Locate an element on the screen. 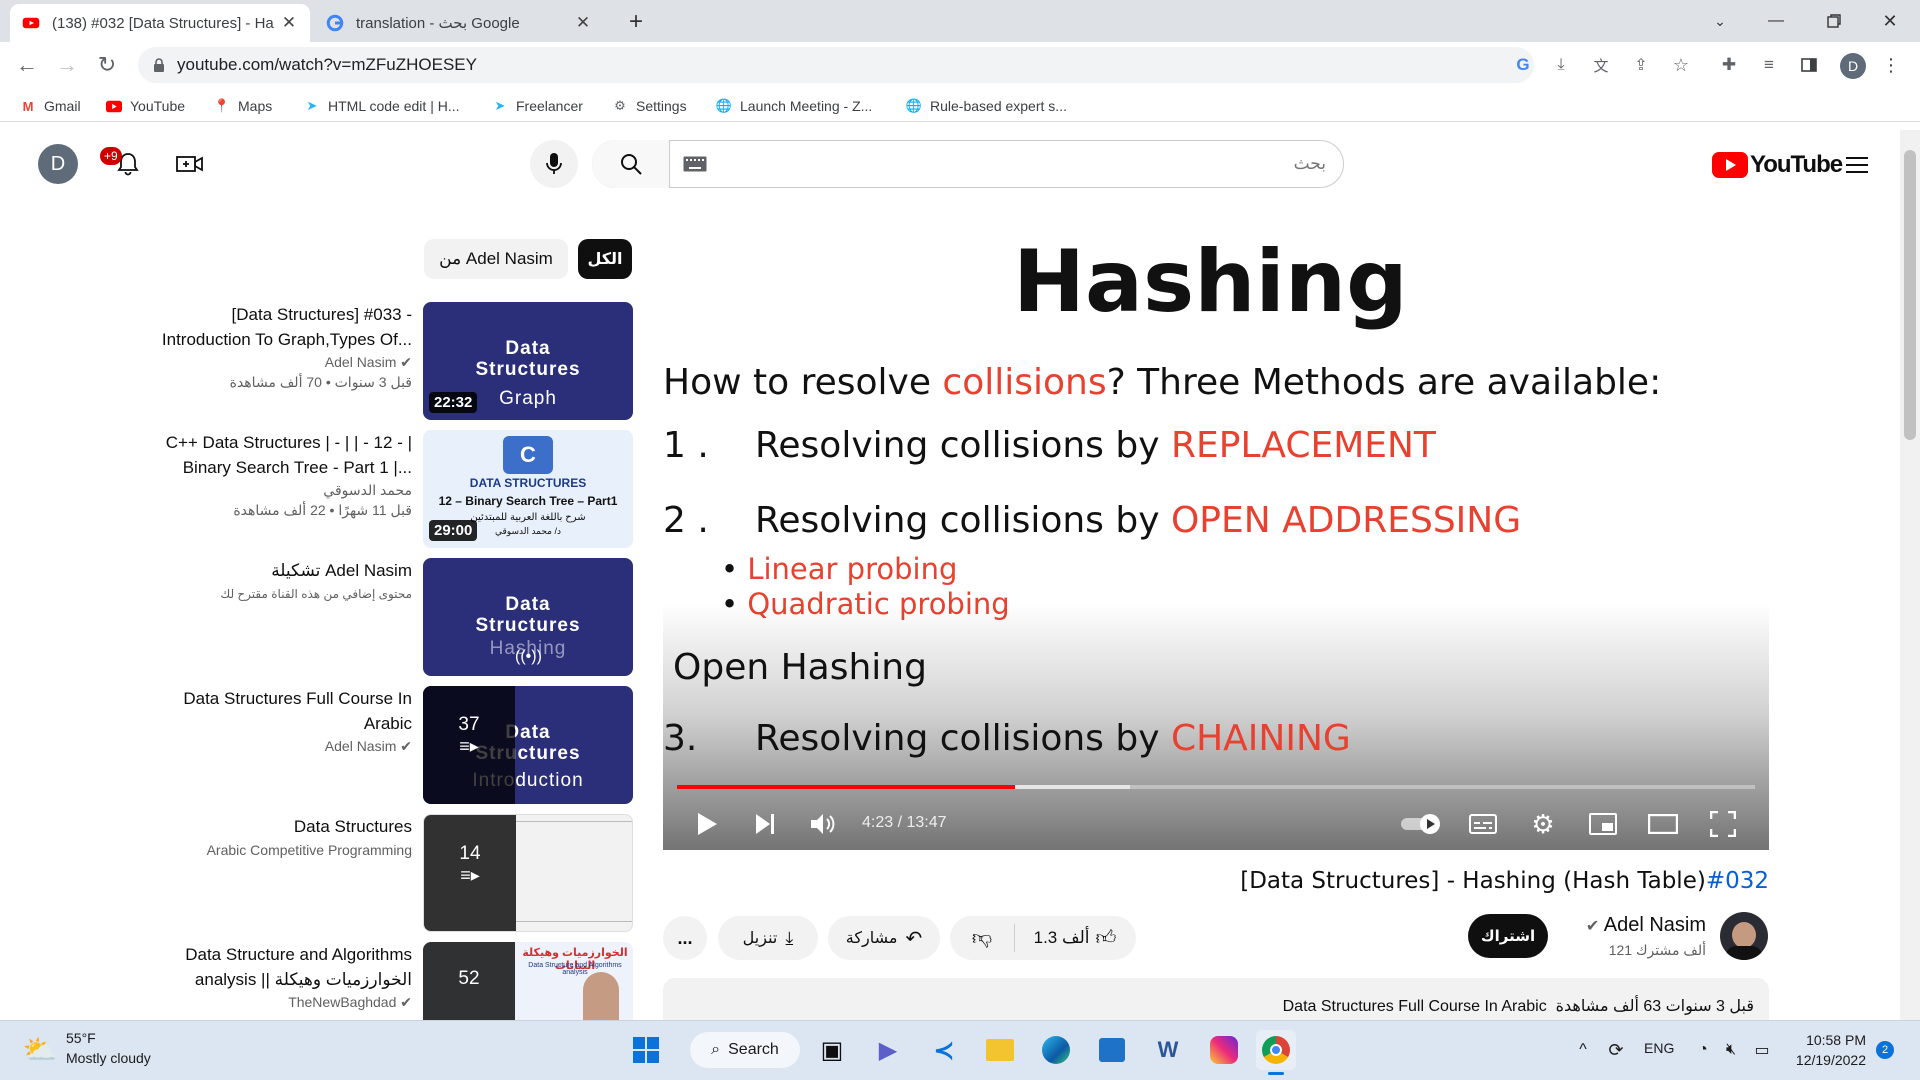 The height and width of the screenshot is (1080, 1920). clock-time: 10:58 PM is located at coordinates (1826, 1040).